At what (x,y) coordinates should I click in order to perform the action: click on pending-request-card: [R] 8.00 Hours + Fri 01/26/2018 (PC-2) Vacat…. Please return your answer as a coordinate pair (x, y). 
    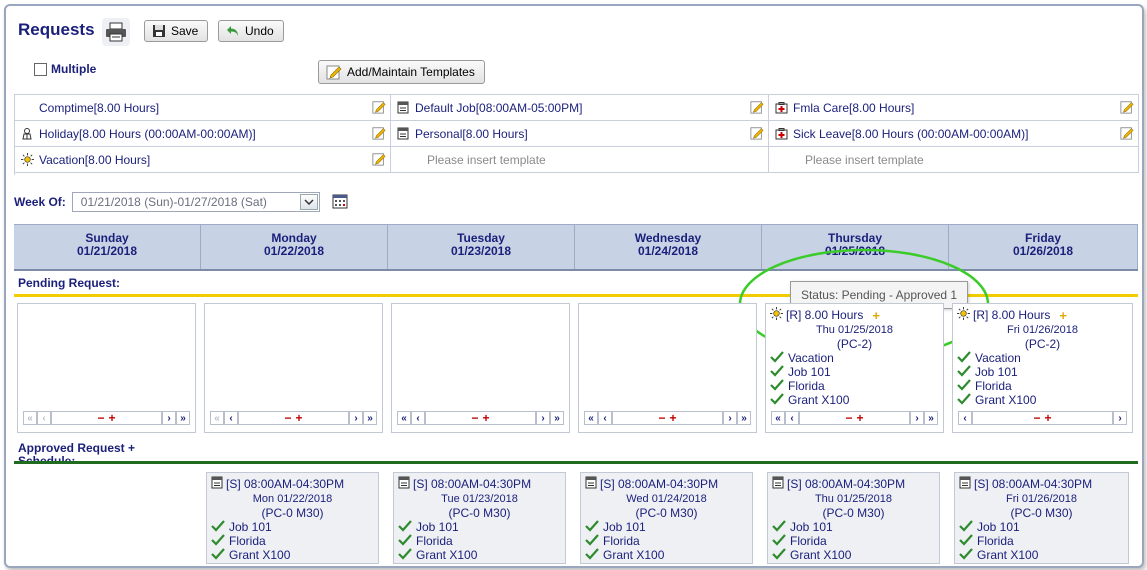
    Looking at the image, I should click on (1042, 355).